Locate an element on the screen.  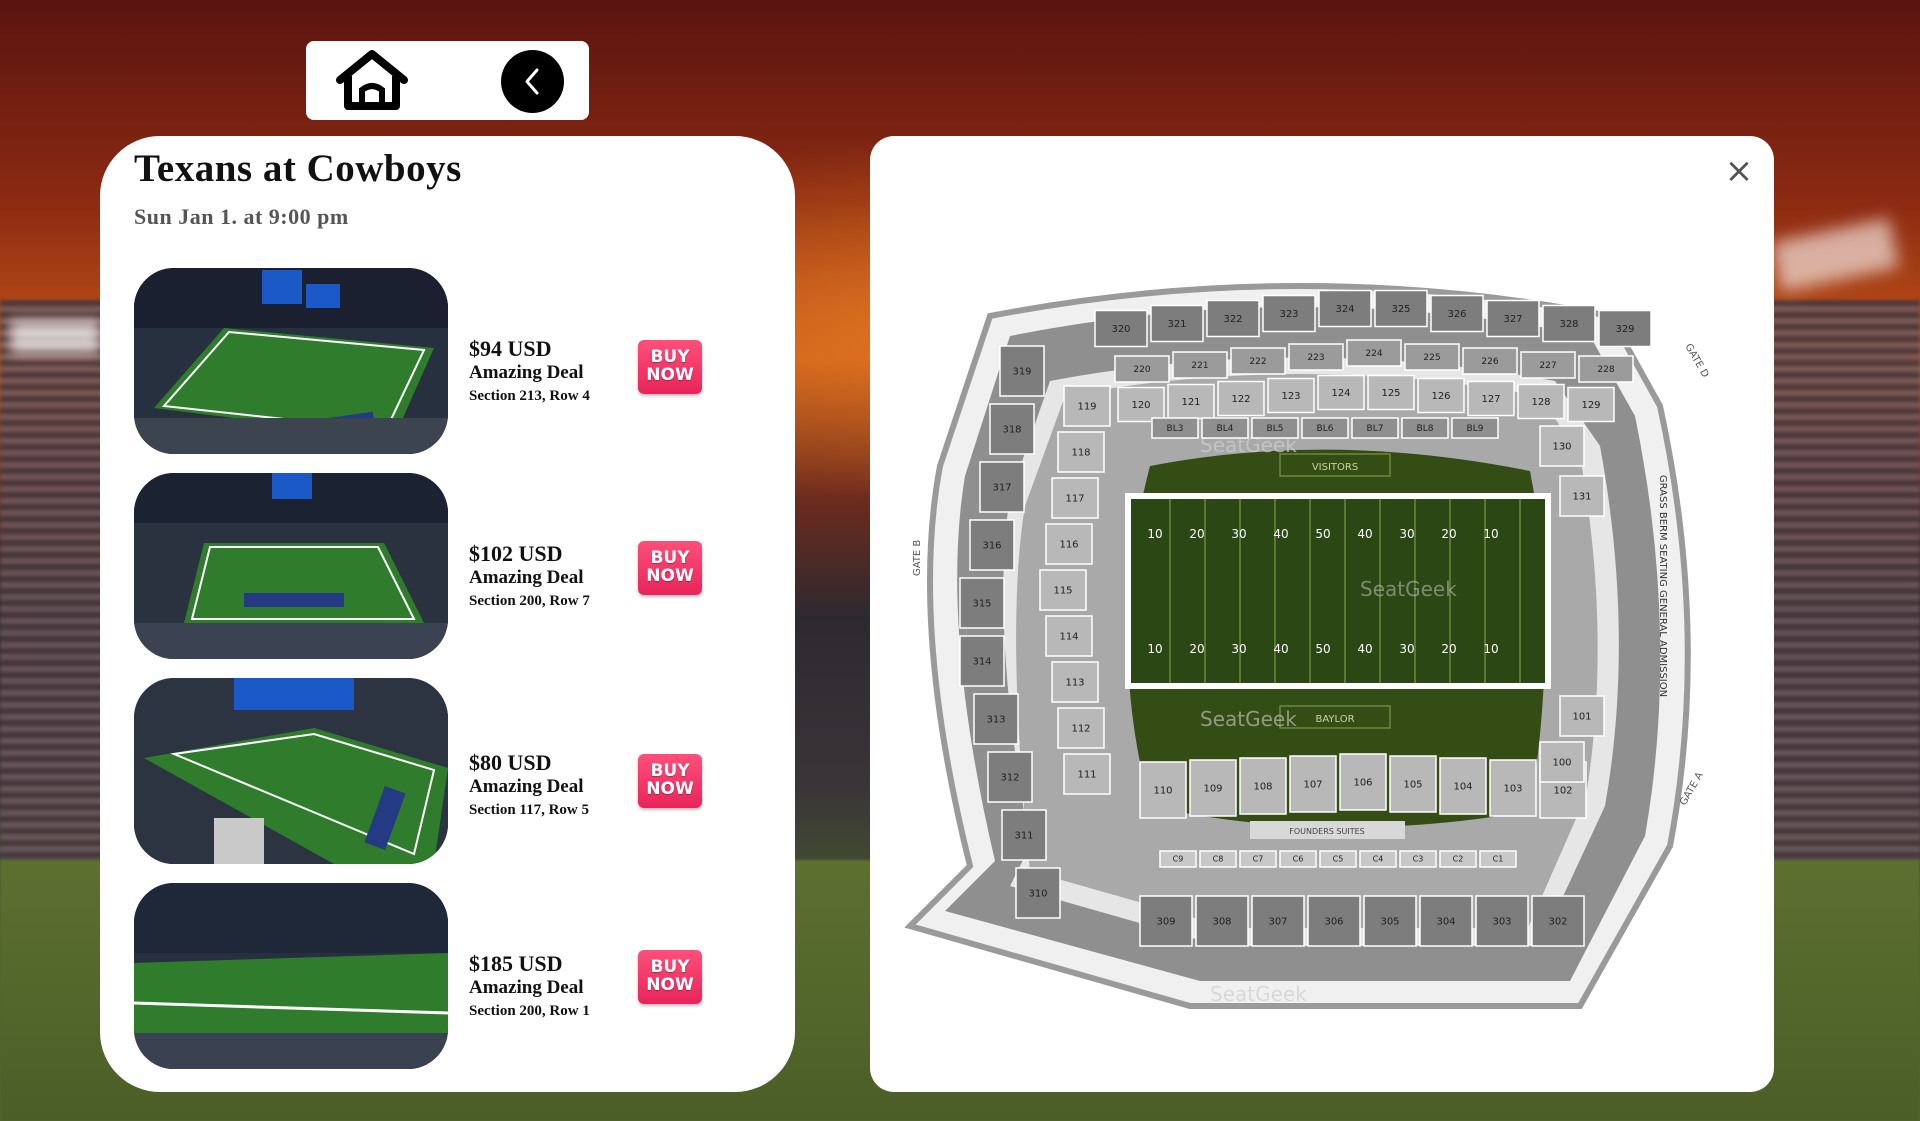
back-button is located at coordinates (532, 81).